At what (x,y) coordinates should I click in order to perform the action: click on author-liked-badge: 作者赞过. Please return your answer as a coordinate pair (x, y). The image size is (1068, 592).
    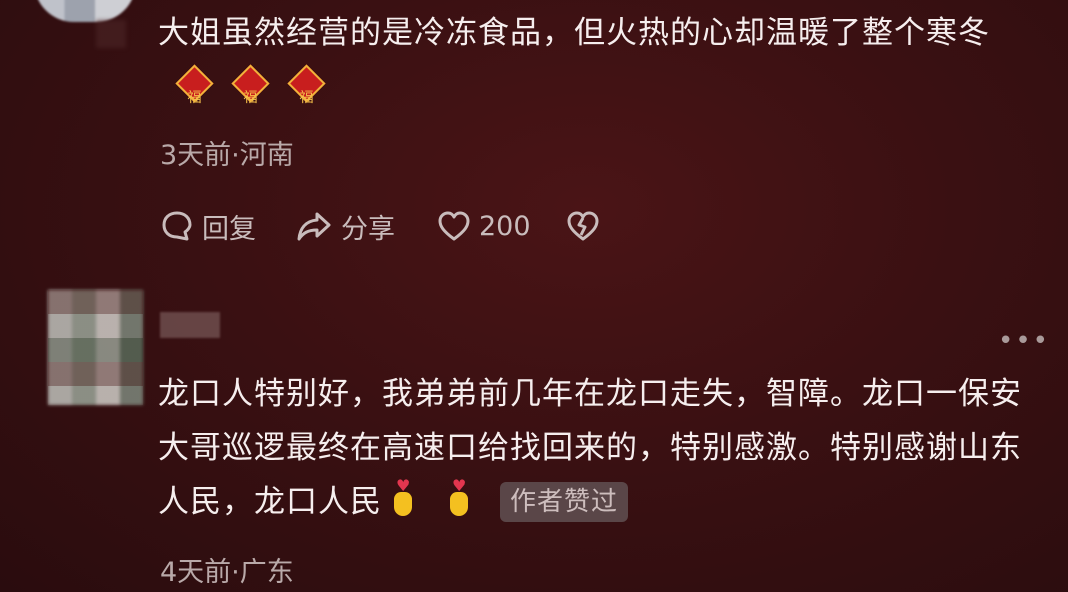
    Looking at the image, I should click on (564, 502).